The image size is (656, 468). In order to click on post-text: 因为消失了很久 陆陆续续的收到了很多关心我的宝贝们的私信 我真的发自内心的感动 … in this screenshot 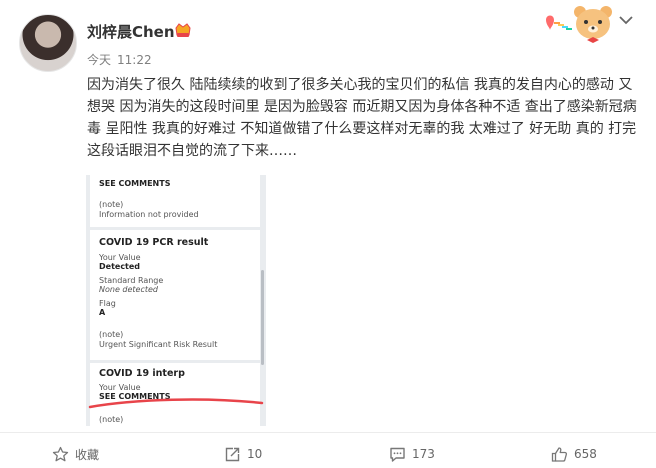, I will do `click(362, 118)`.